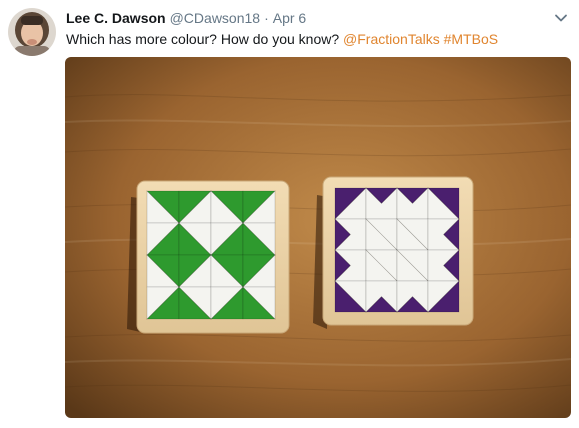  What do you see at coordinates (205, 39) in the screenshot?
I see `tweet-text-body: Which has more colour? How do you know?` at bounding box center [205, 39].